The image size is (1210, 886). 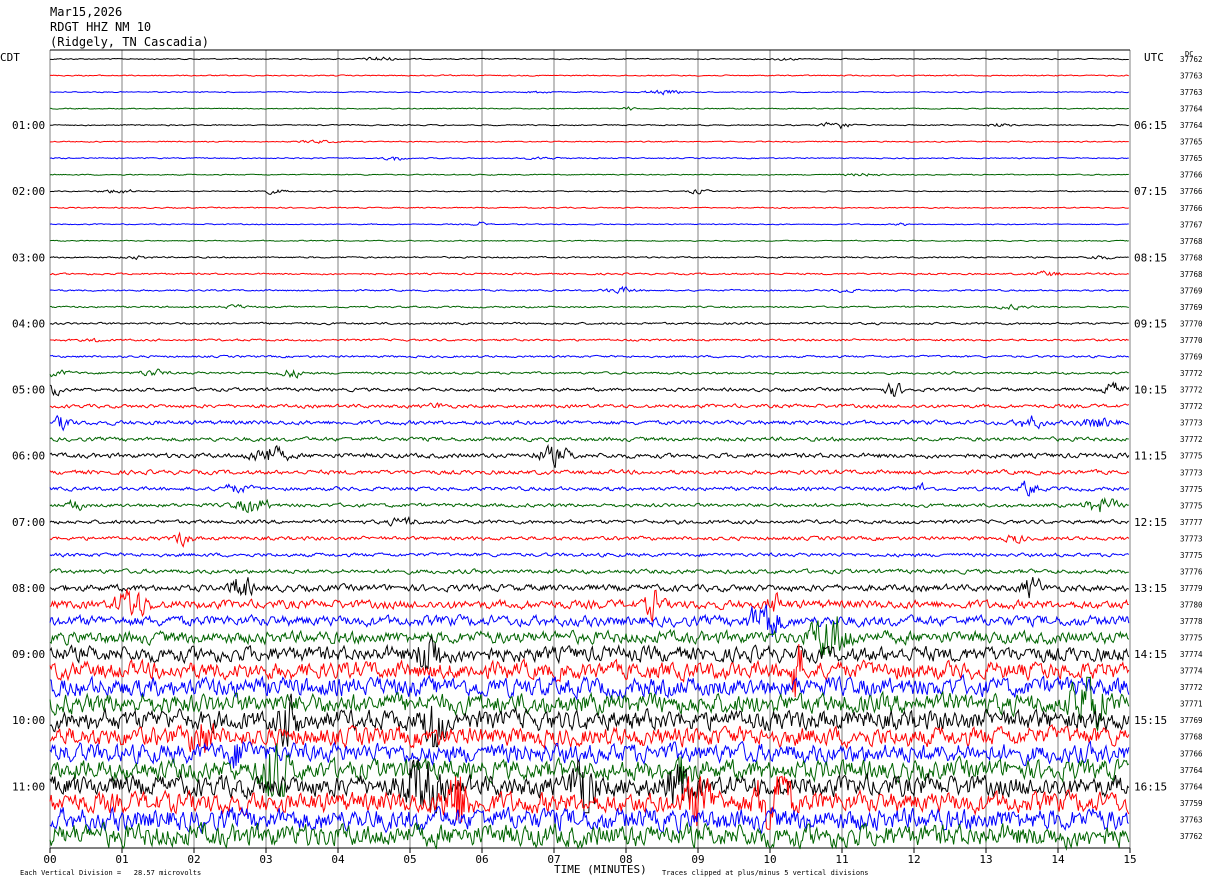 I want to click on right-hour-label: 06:15, so click(x=1150, y=125).